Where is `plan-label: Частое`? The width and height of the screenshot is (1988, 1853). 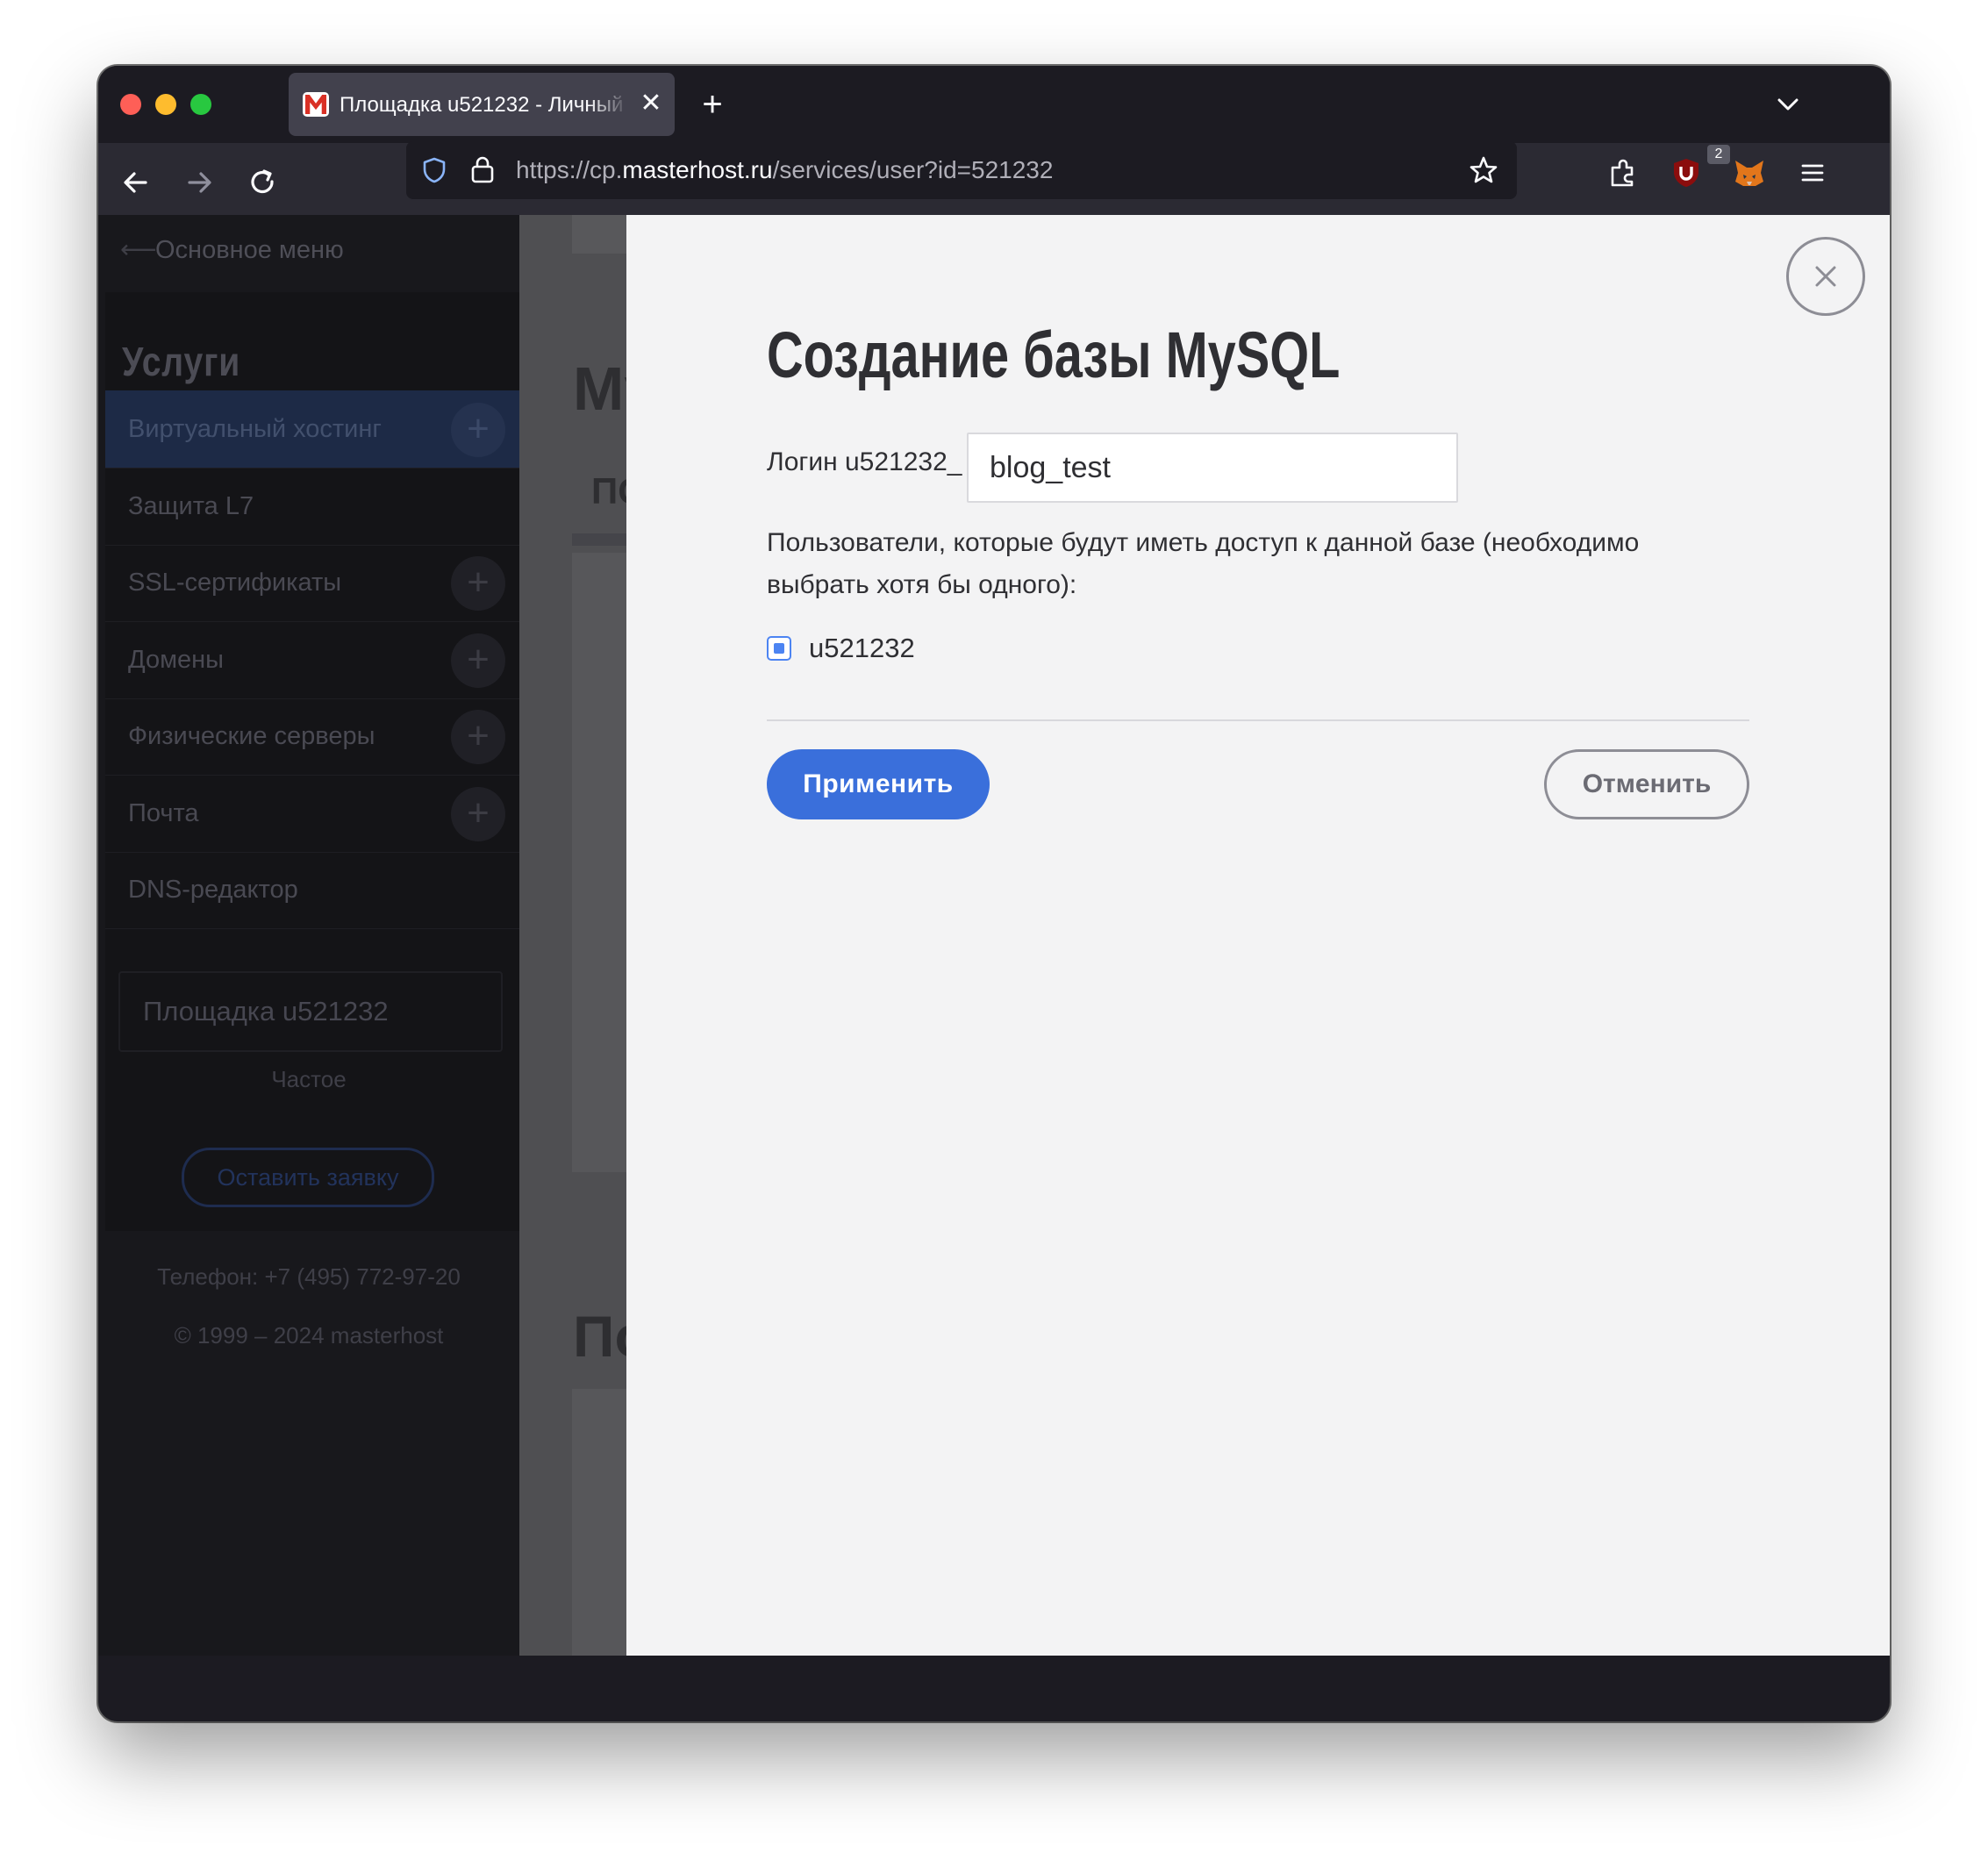 plan-label: Частое is located at coordinates (309, 1079).